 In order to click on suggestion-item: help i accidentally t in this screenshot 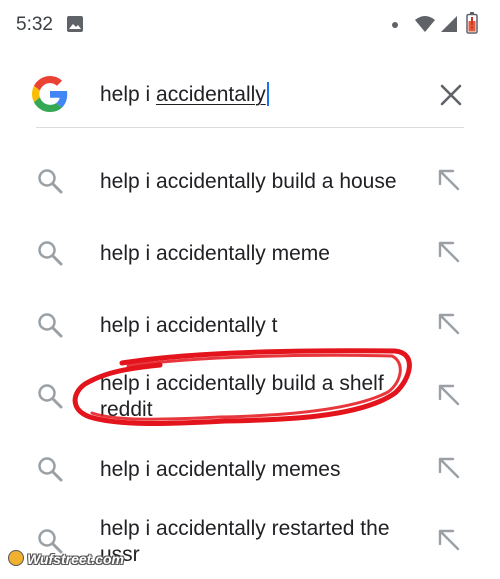, I will do `click(250, 325)`.